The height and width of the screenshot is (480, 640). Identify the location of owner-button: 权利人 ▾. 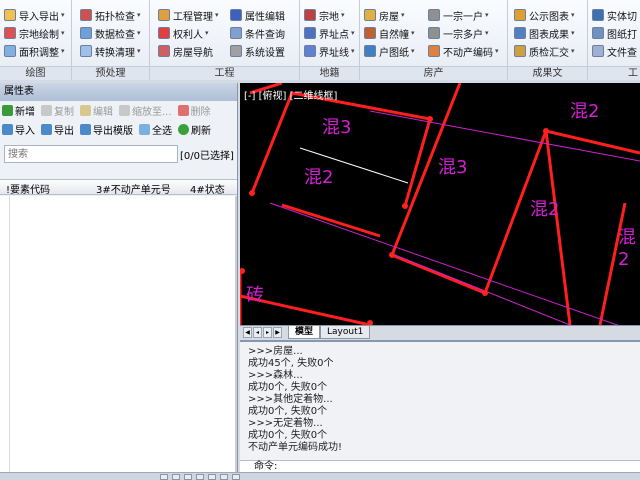
(183, 33).